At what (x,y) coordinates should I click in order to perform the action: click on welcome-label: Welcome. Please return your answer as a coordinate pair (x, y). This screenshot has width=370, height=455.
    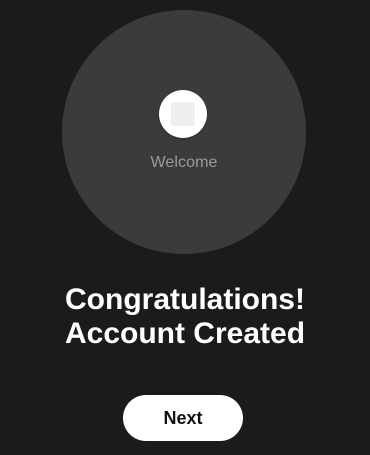
    Looking at the image, I should click on (184, 162).